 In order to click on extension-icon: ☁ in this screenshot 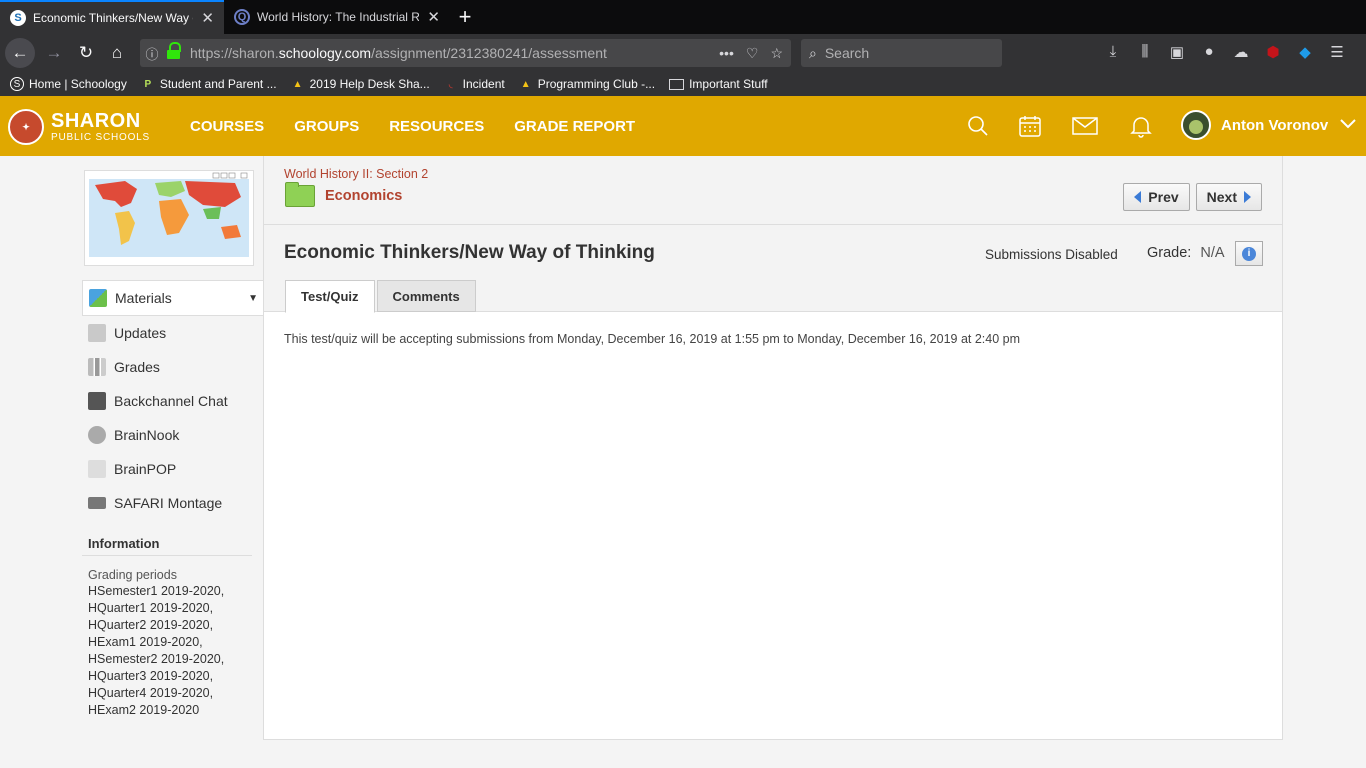, I will do `click(1241, 52)`.